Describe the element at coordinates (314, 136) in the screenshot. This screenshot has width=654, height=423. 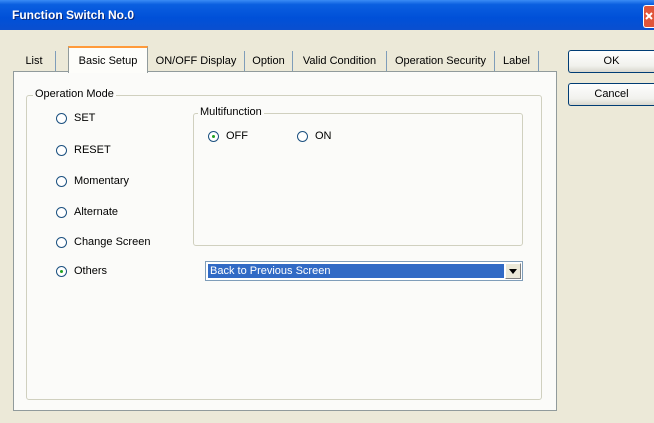
I see `radio-multifunction-on: ON` at that location.